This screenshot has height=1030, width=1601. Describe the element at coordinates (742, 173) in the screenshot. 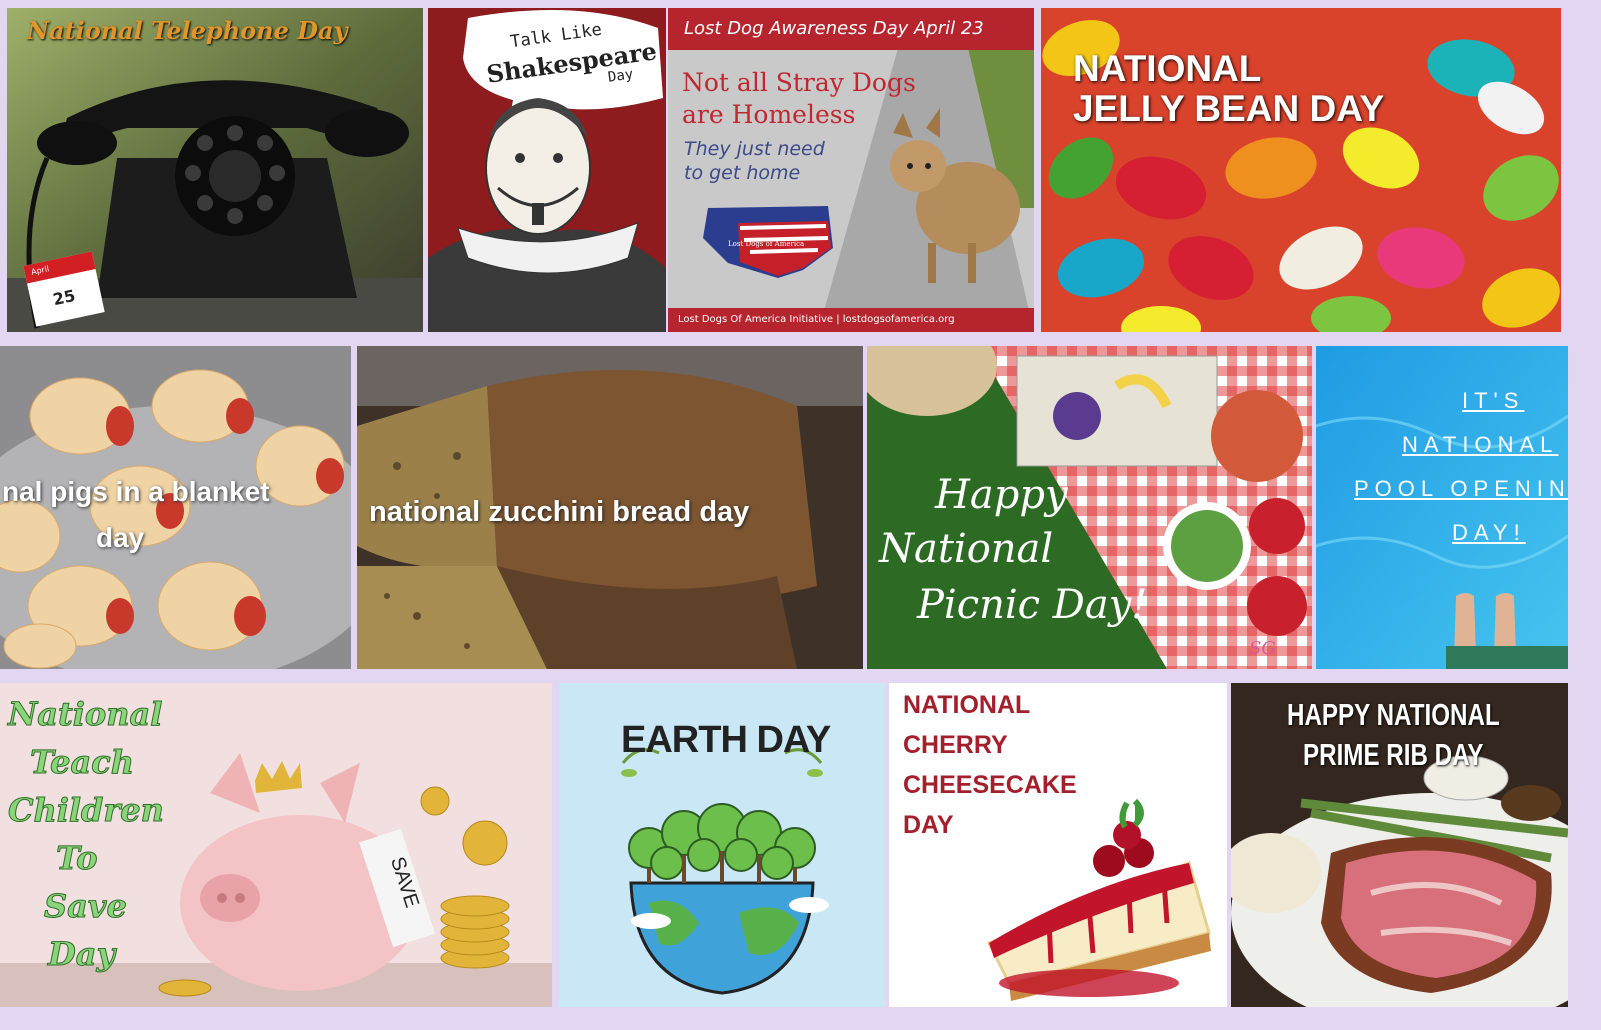

I see `lost-dog-sub2: to get home` at that location.